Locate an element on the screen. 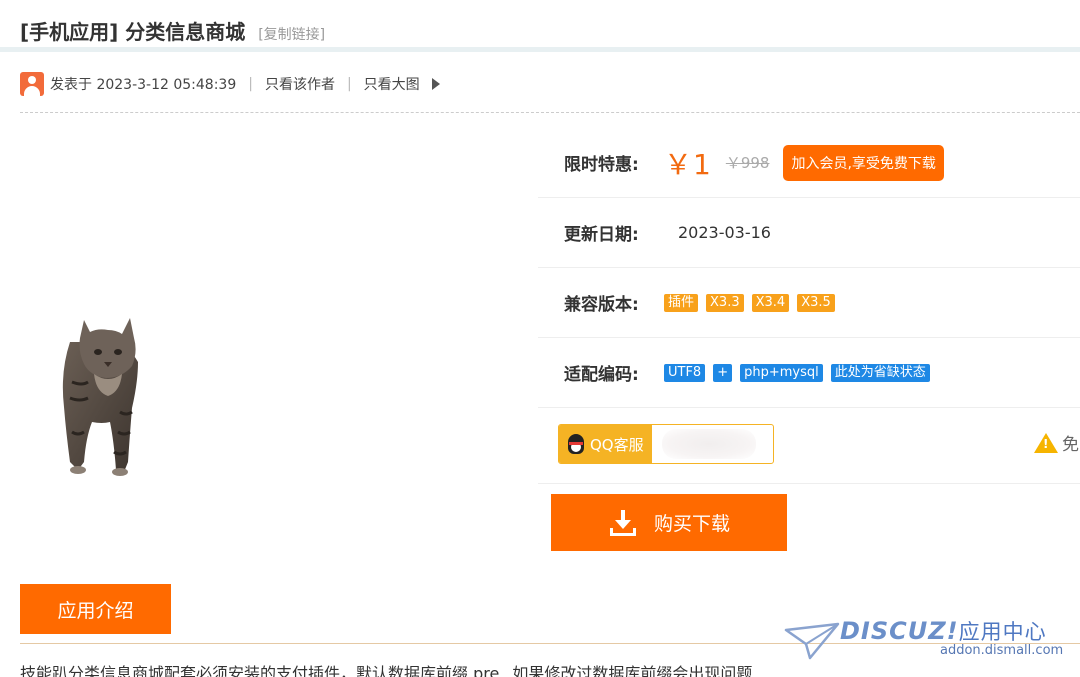  buy-download-button: 购买下载 is located at coordinates (669, 522).